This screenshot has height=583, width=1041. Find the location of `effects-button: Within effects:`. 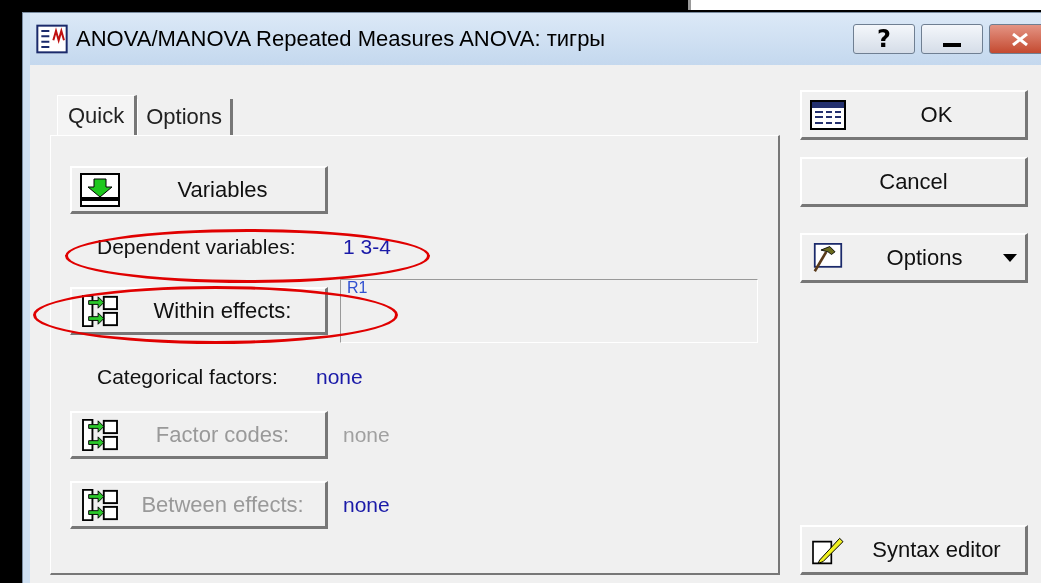

effects-button: Within effects: is located at coordinates (199, 311).